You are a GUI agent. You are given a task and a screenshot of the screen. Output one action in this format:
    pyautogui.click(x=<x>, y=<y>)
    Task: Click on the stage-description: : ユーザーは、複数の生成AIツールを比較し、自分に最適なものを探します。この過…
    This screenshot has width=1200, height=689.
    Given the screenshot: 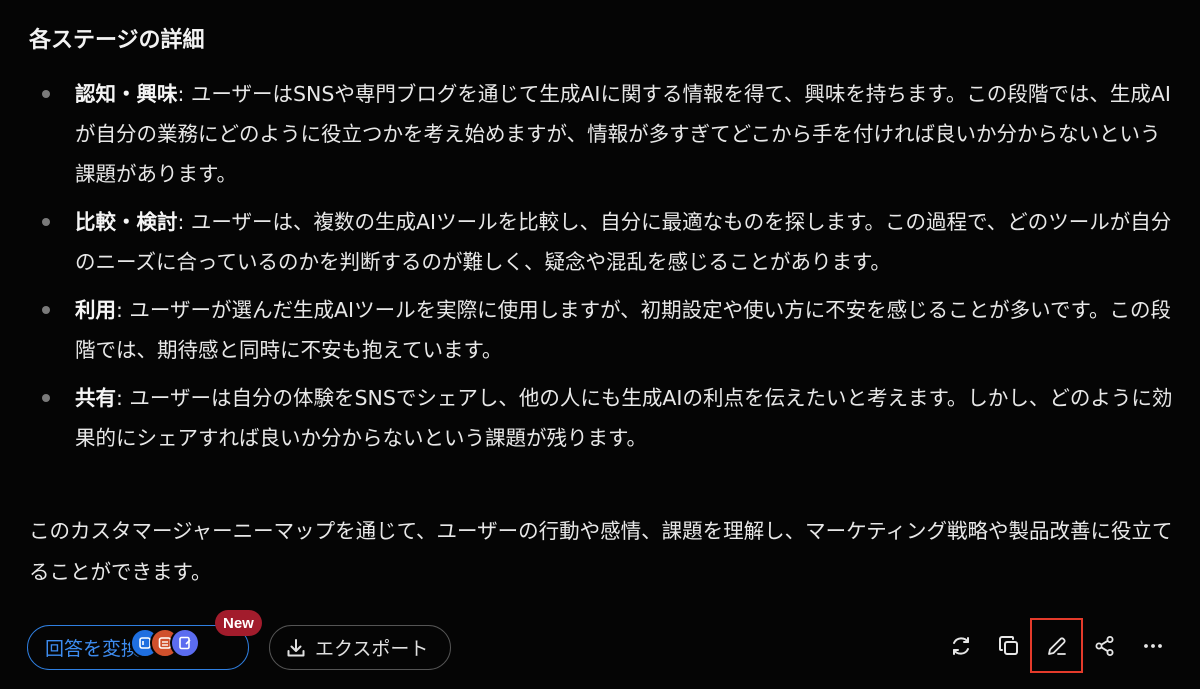 What is the action you would take?
    pyautogui.click(x=623, y=242)
    